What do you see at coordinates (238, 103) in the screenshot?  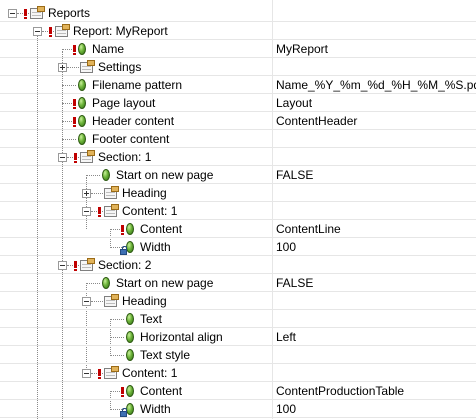 I see `tree-row-prop-page-layout: Page layout Layout` at bounding box center [238, 103].